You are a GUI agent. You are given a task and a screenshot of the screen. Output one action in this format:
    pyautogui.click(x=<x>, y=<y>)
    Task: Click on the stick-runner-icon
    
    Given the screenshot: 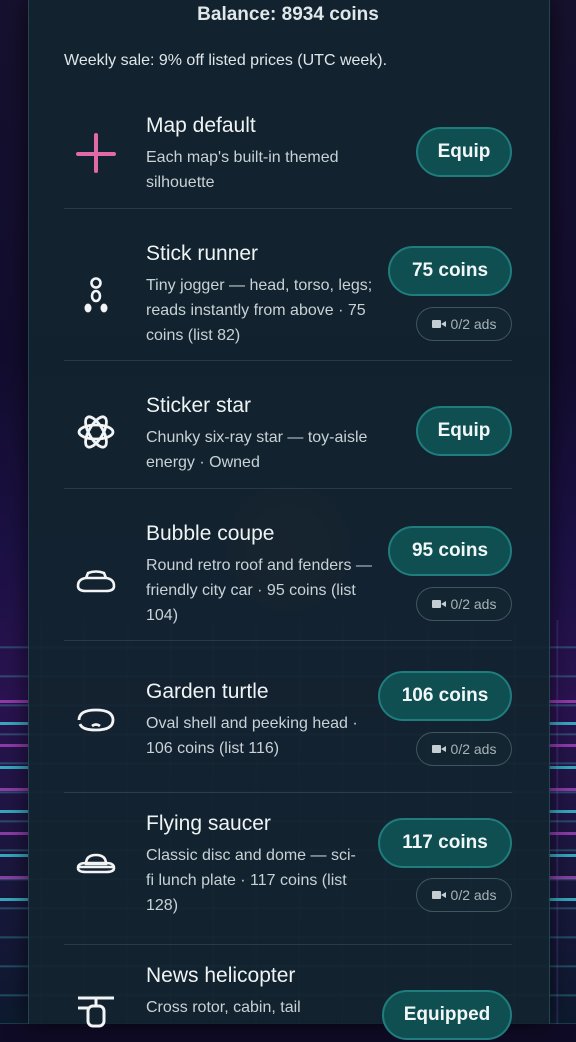 What is the action you would take?
    pyautogui.click(x=96, y=296)
    